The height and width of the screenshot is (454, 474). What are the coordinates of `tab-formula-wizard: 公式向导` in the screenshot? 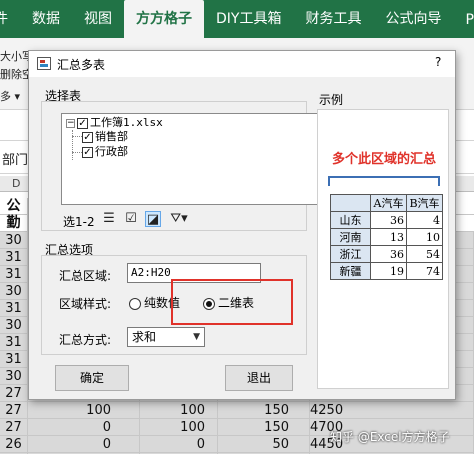 It's located at (413, 23).